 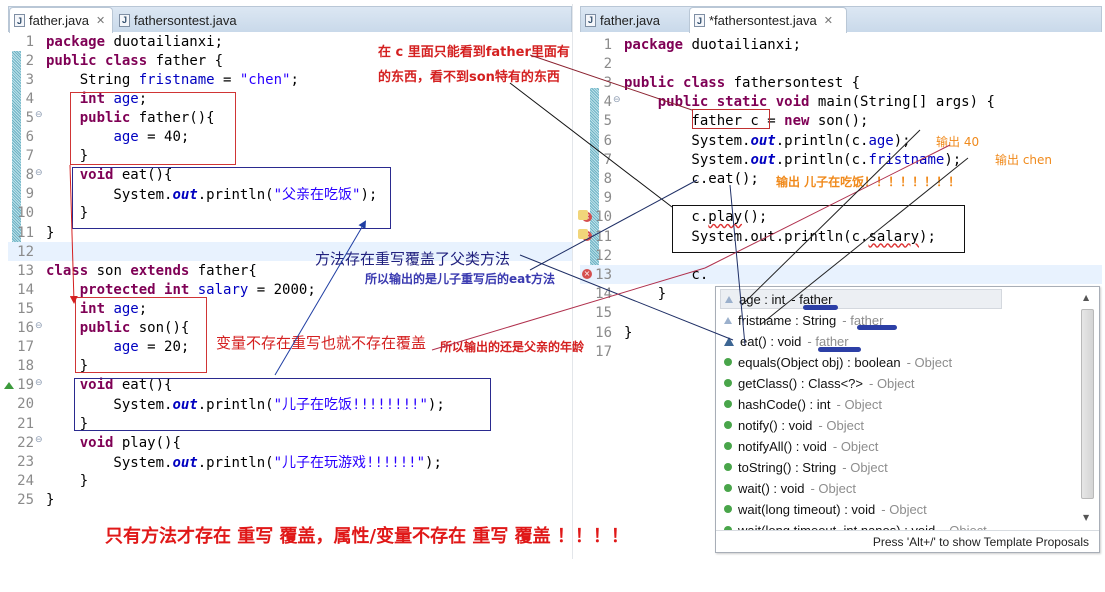 I want to click on code-text: public son(){, so click(x=134, y=328).